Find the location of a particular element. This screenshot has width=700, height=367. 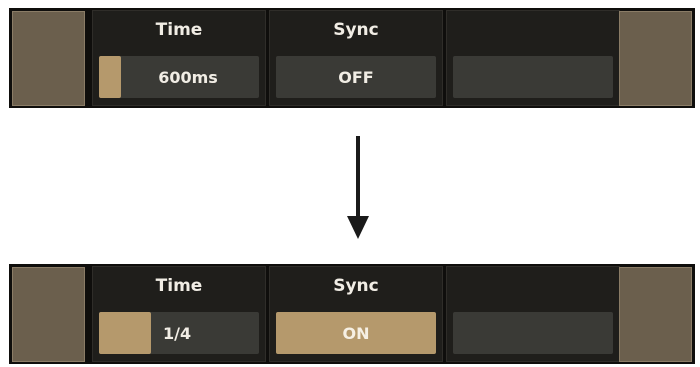

time-value: 1/4 is located at coordinates (177, 333).